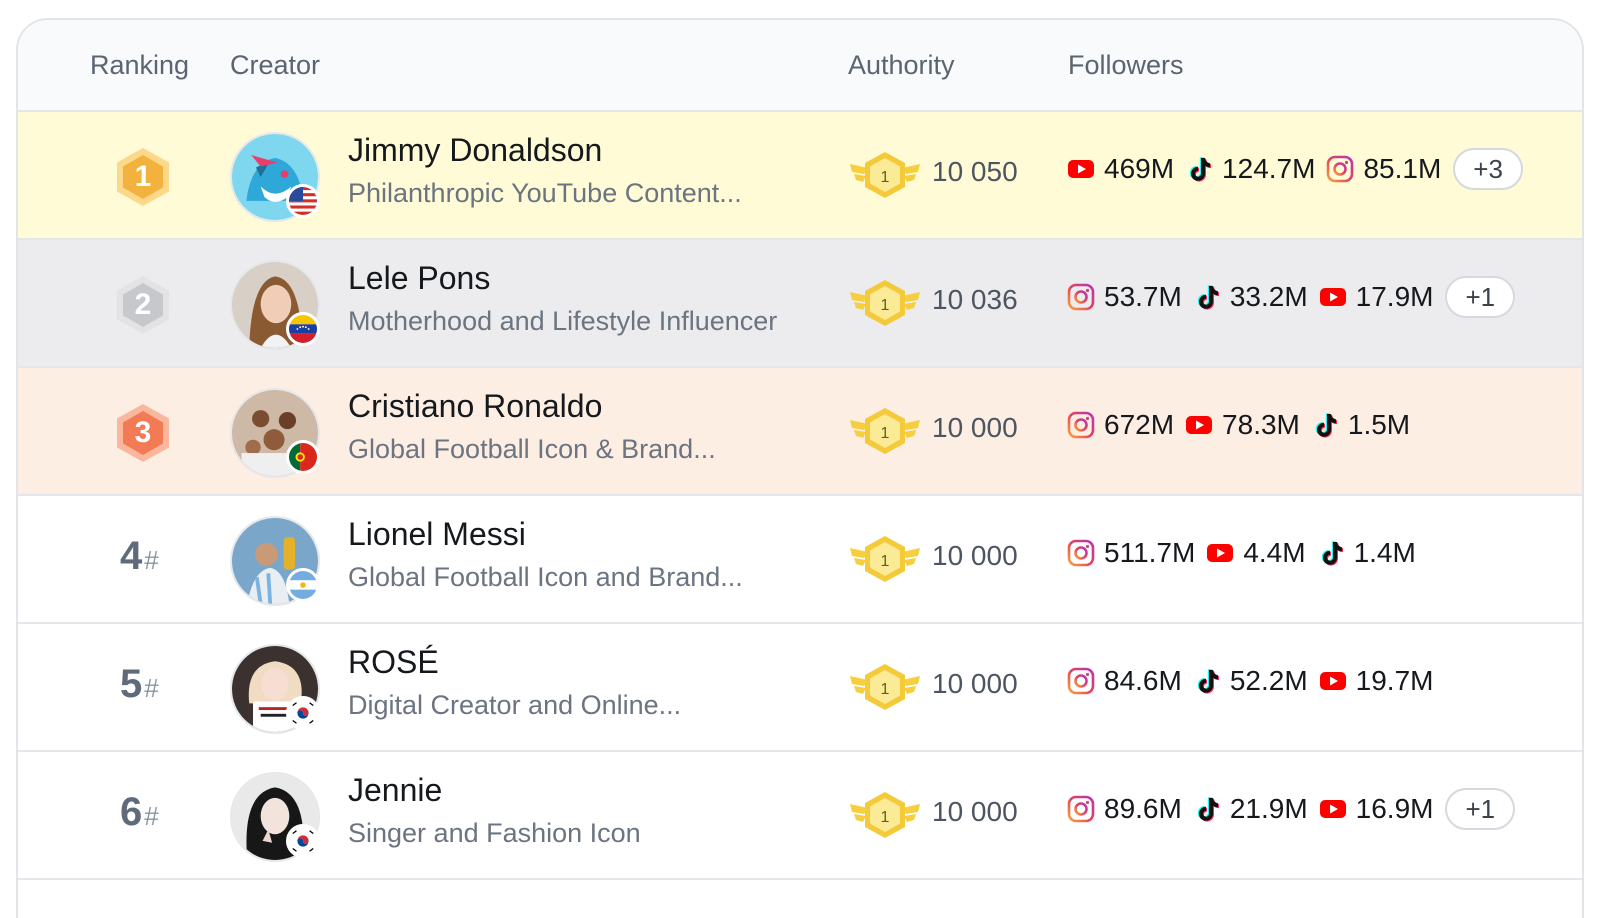 This screenshot has height=918, width=1600. I want to click on follower-count-instagram: 85.1M, so click(1383, 169).